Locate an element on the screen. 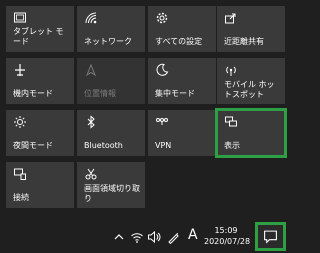 The width and height of the screenshot is (320, 253). clock: 15:09 2020/07/28 is located at coordinates (227, 236).